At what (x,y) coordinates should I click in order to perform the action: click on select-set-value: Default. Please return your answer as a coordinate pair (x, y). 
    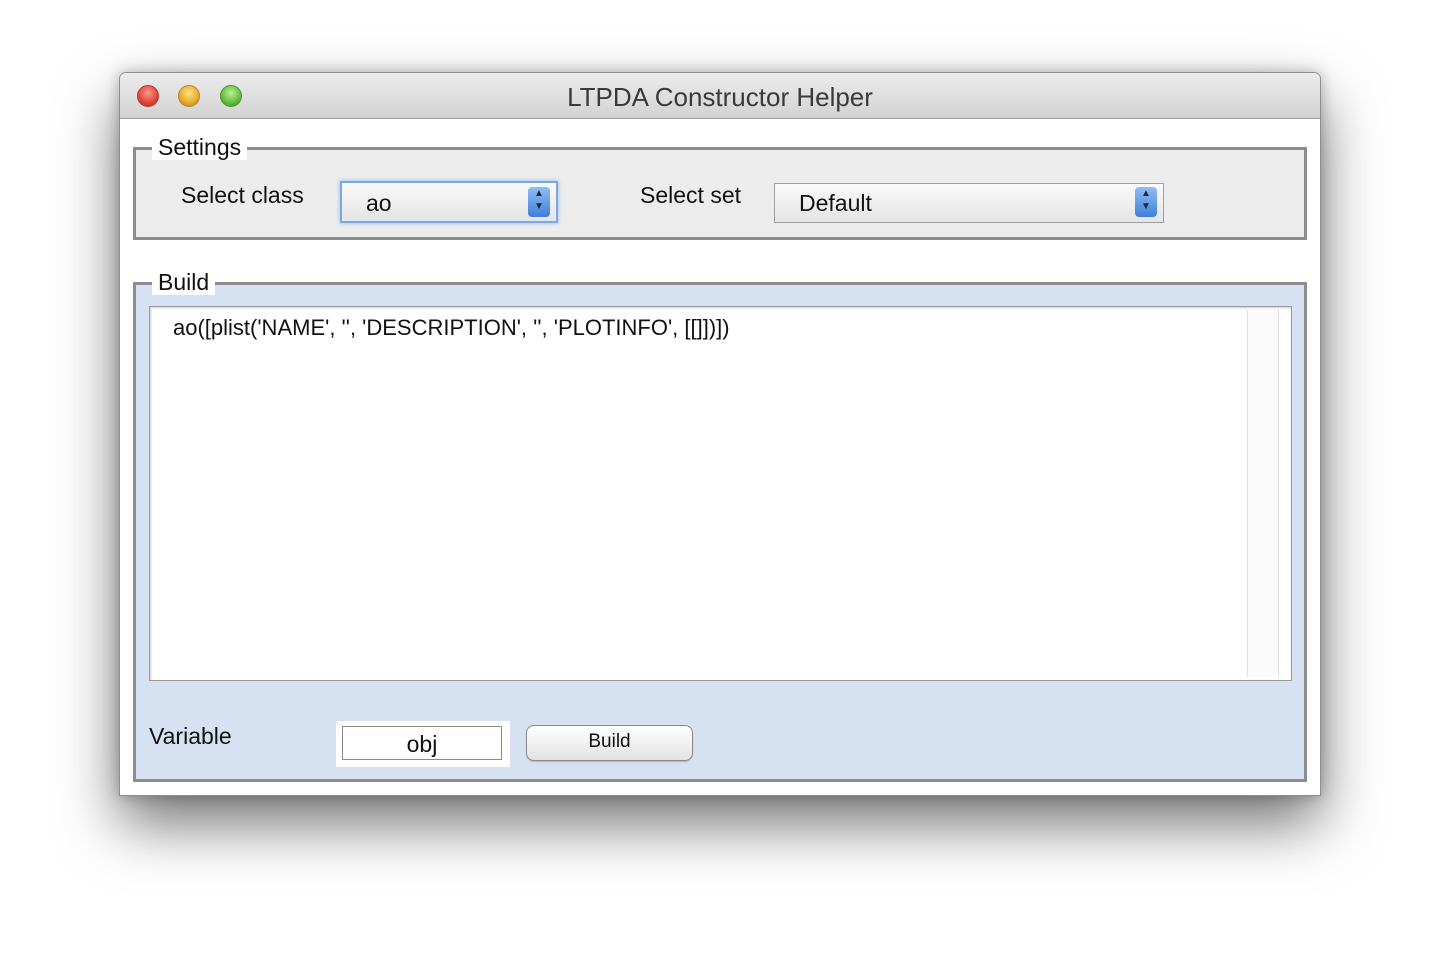
    Looking at the image, I should click on (835, 203).